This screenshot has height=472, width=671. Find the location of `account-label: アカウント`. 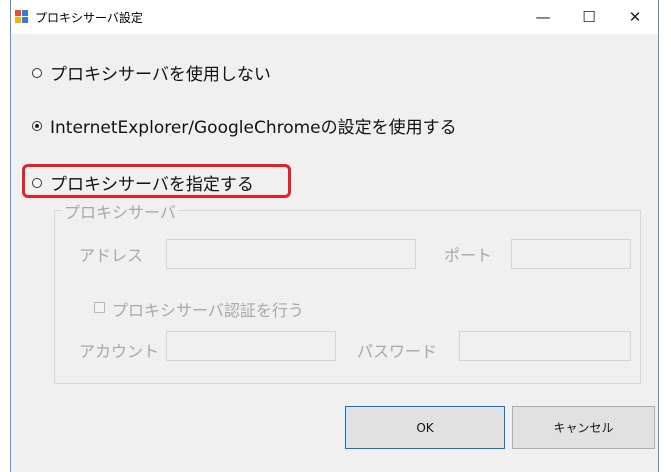

account-label: アカウント is located at coordinates (119, 351).